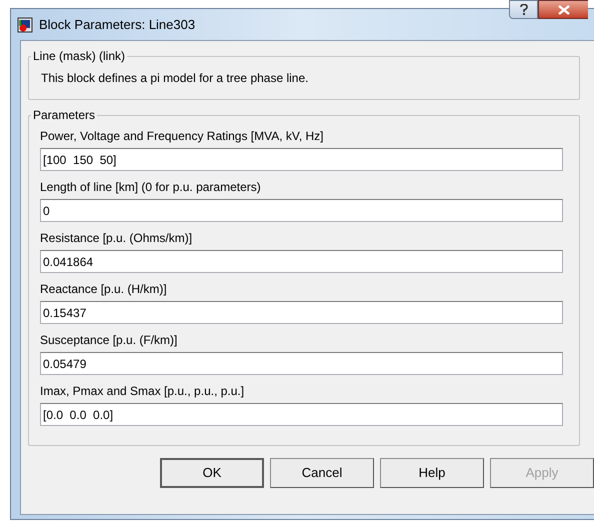 This screenshot has width=594, height=524. I want to click on field-label: Resistance [p.u. (Ohms/km)], so click(117, 238).